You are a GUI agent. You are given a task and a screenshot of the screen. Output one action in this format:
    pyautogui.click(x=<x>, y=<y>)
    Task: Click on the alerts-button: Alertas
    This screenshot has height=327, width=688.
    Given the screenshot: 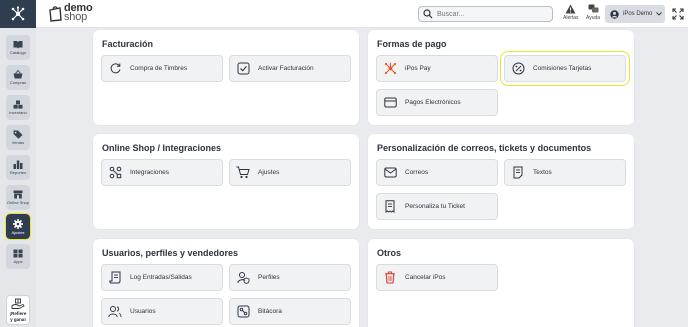 What is the action you would take?
    pyautogui.click(x=571, y=12)
    